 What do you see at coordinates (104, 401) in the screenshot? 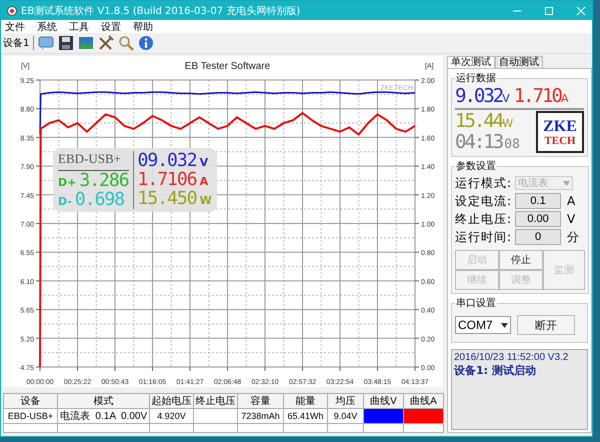
I see `column-header: 模式` at bounding box center [104, 401].